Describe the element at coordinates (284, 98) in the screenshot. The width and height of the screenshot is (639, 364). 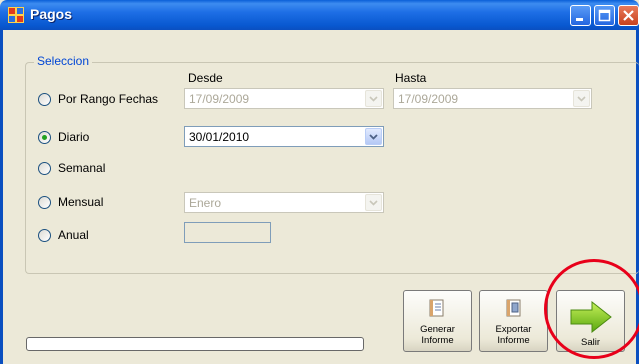
I see `desde-date-picker: 17/09/2009` at that location.